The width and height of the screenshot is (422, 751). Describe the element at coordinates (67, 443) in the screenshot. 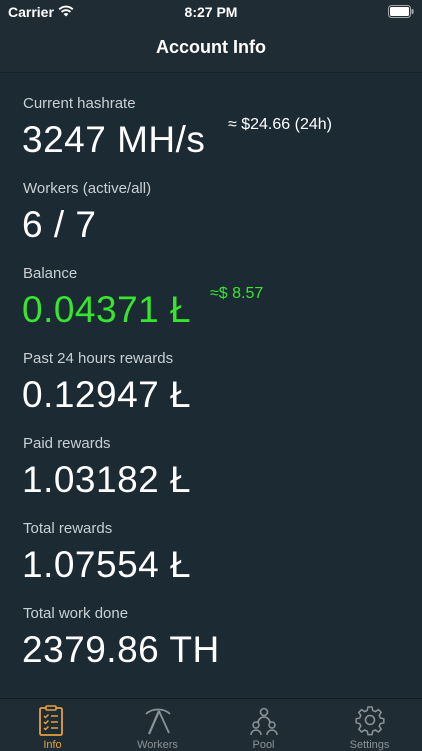

I see `paid-rewards-label: Paid rewards` at that location.